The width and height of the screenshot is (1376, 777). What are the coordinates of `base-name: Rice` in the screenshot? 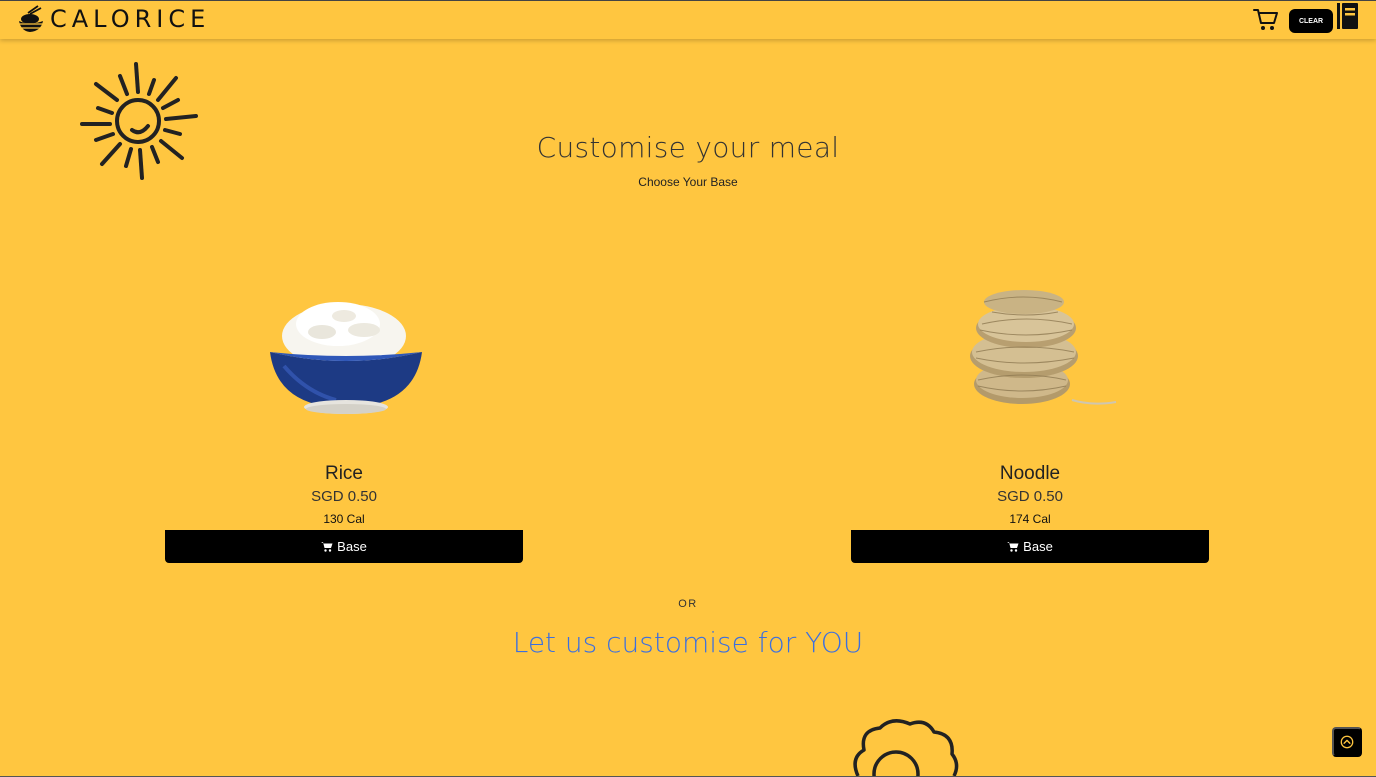 It's located at (343, 473).